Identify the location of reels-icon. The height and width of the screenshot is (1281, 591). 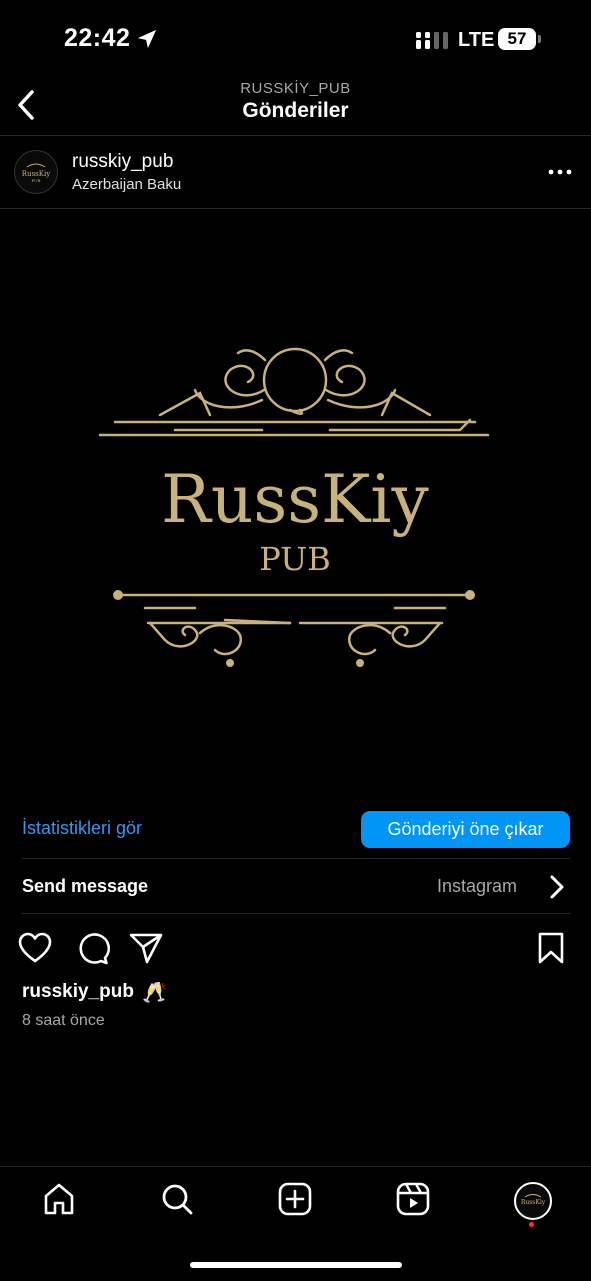
(413, 1199).